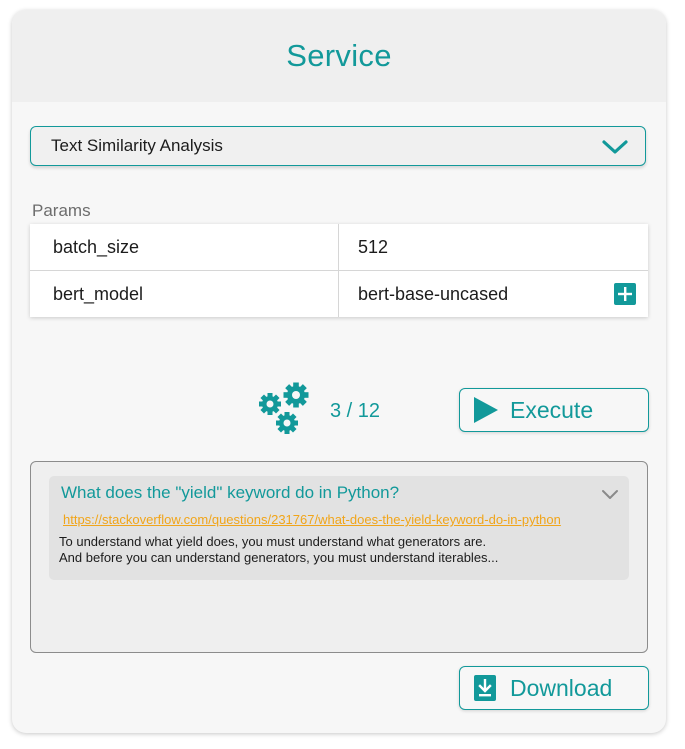  Describe the element at coordinates (561, 687) in the screenshot. I see `download-label: Download` at that location.